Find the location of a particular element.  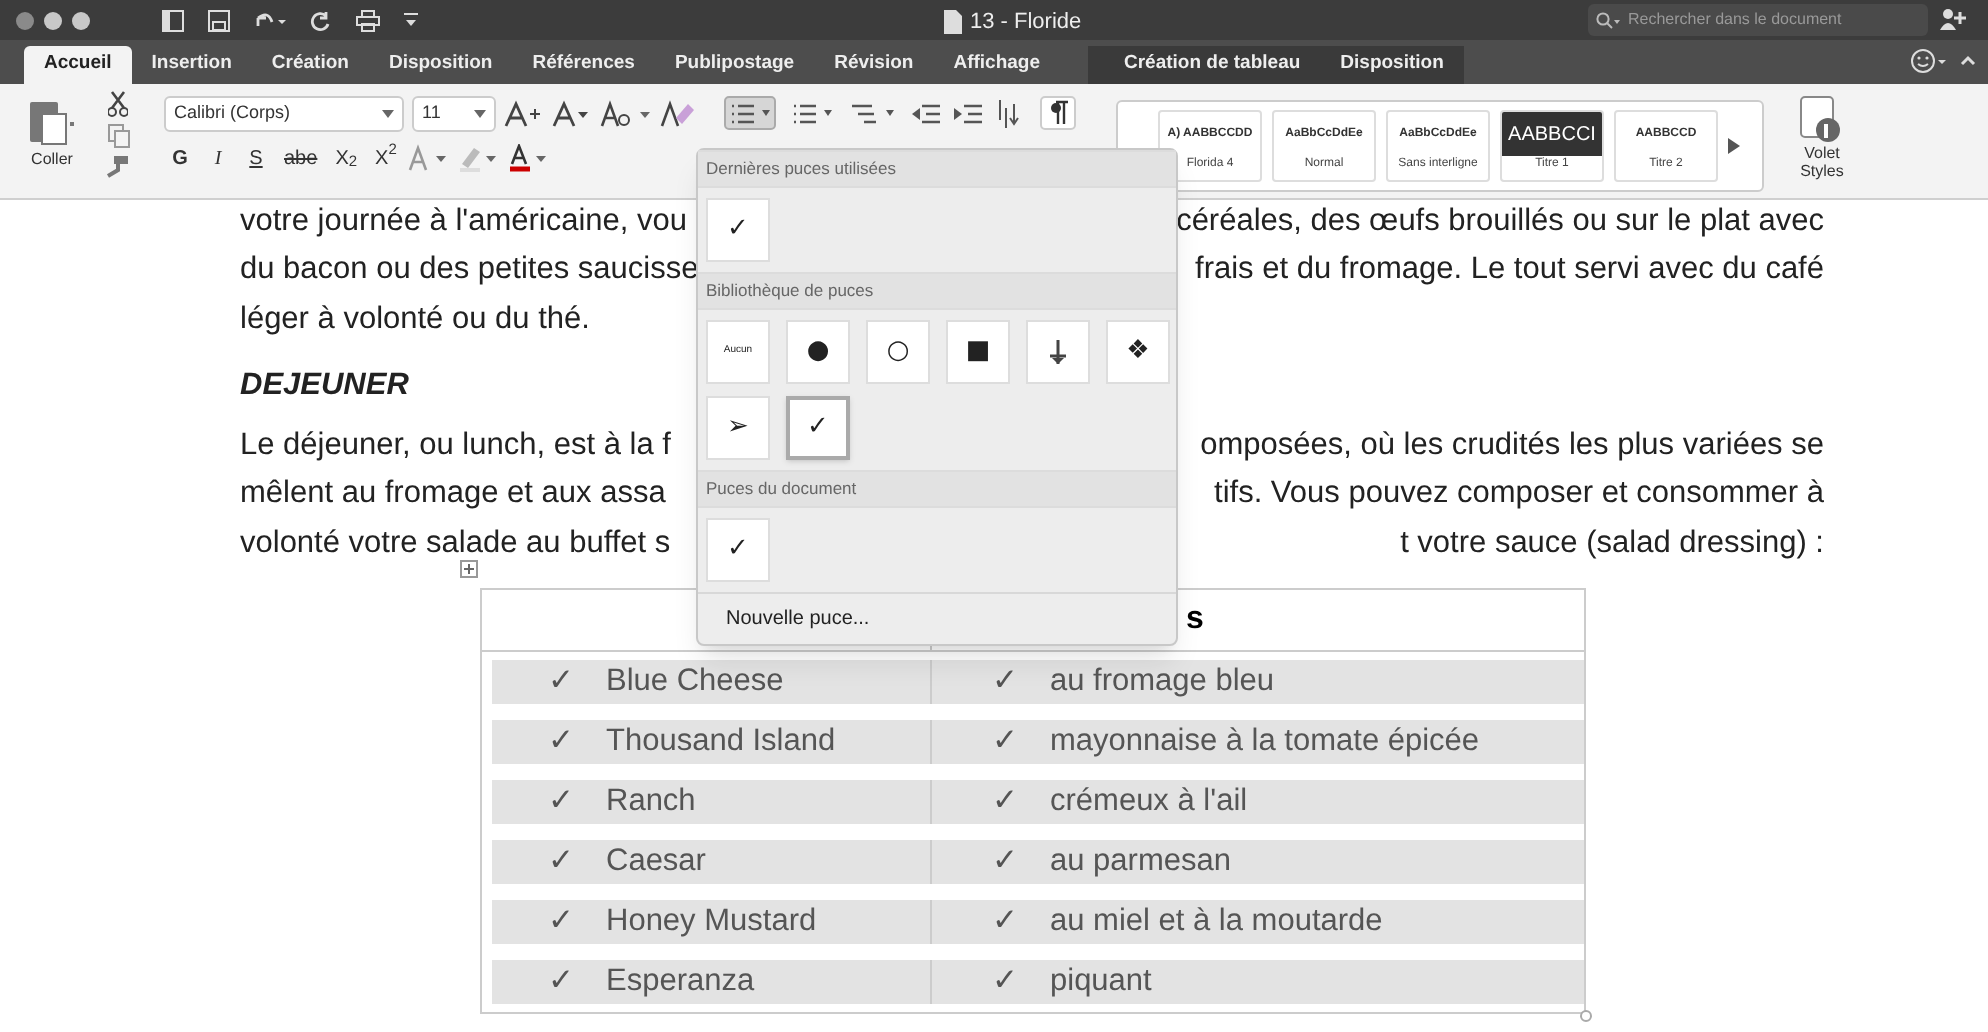

paragraph-text: léger à volonté ou du thé. is located at coordinates (415, 319).